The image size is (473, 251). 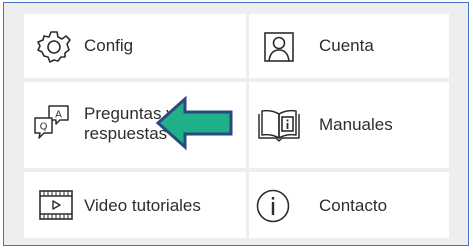 I want to click on video-label: Video tutoriales, so click(x=142, y=205).